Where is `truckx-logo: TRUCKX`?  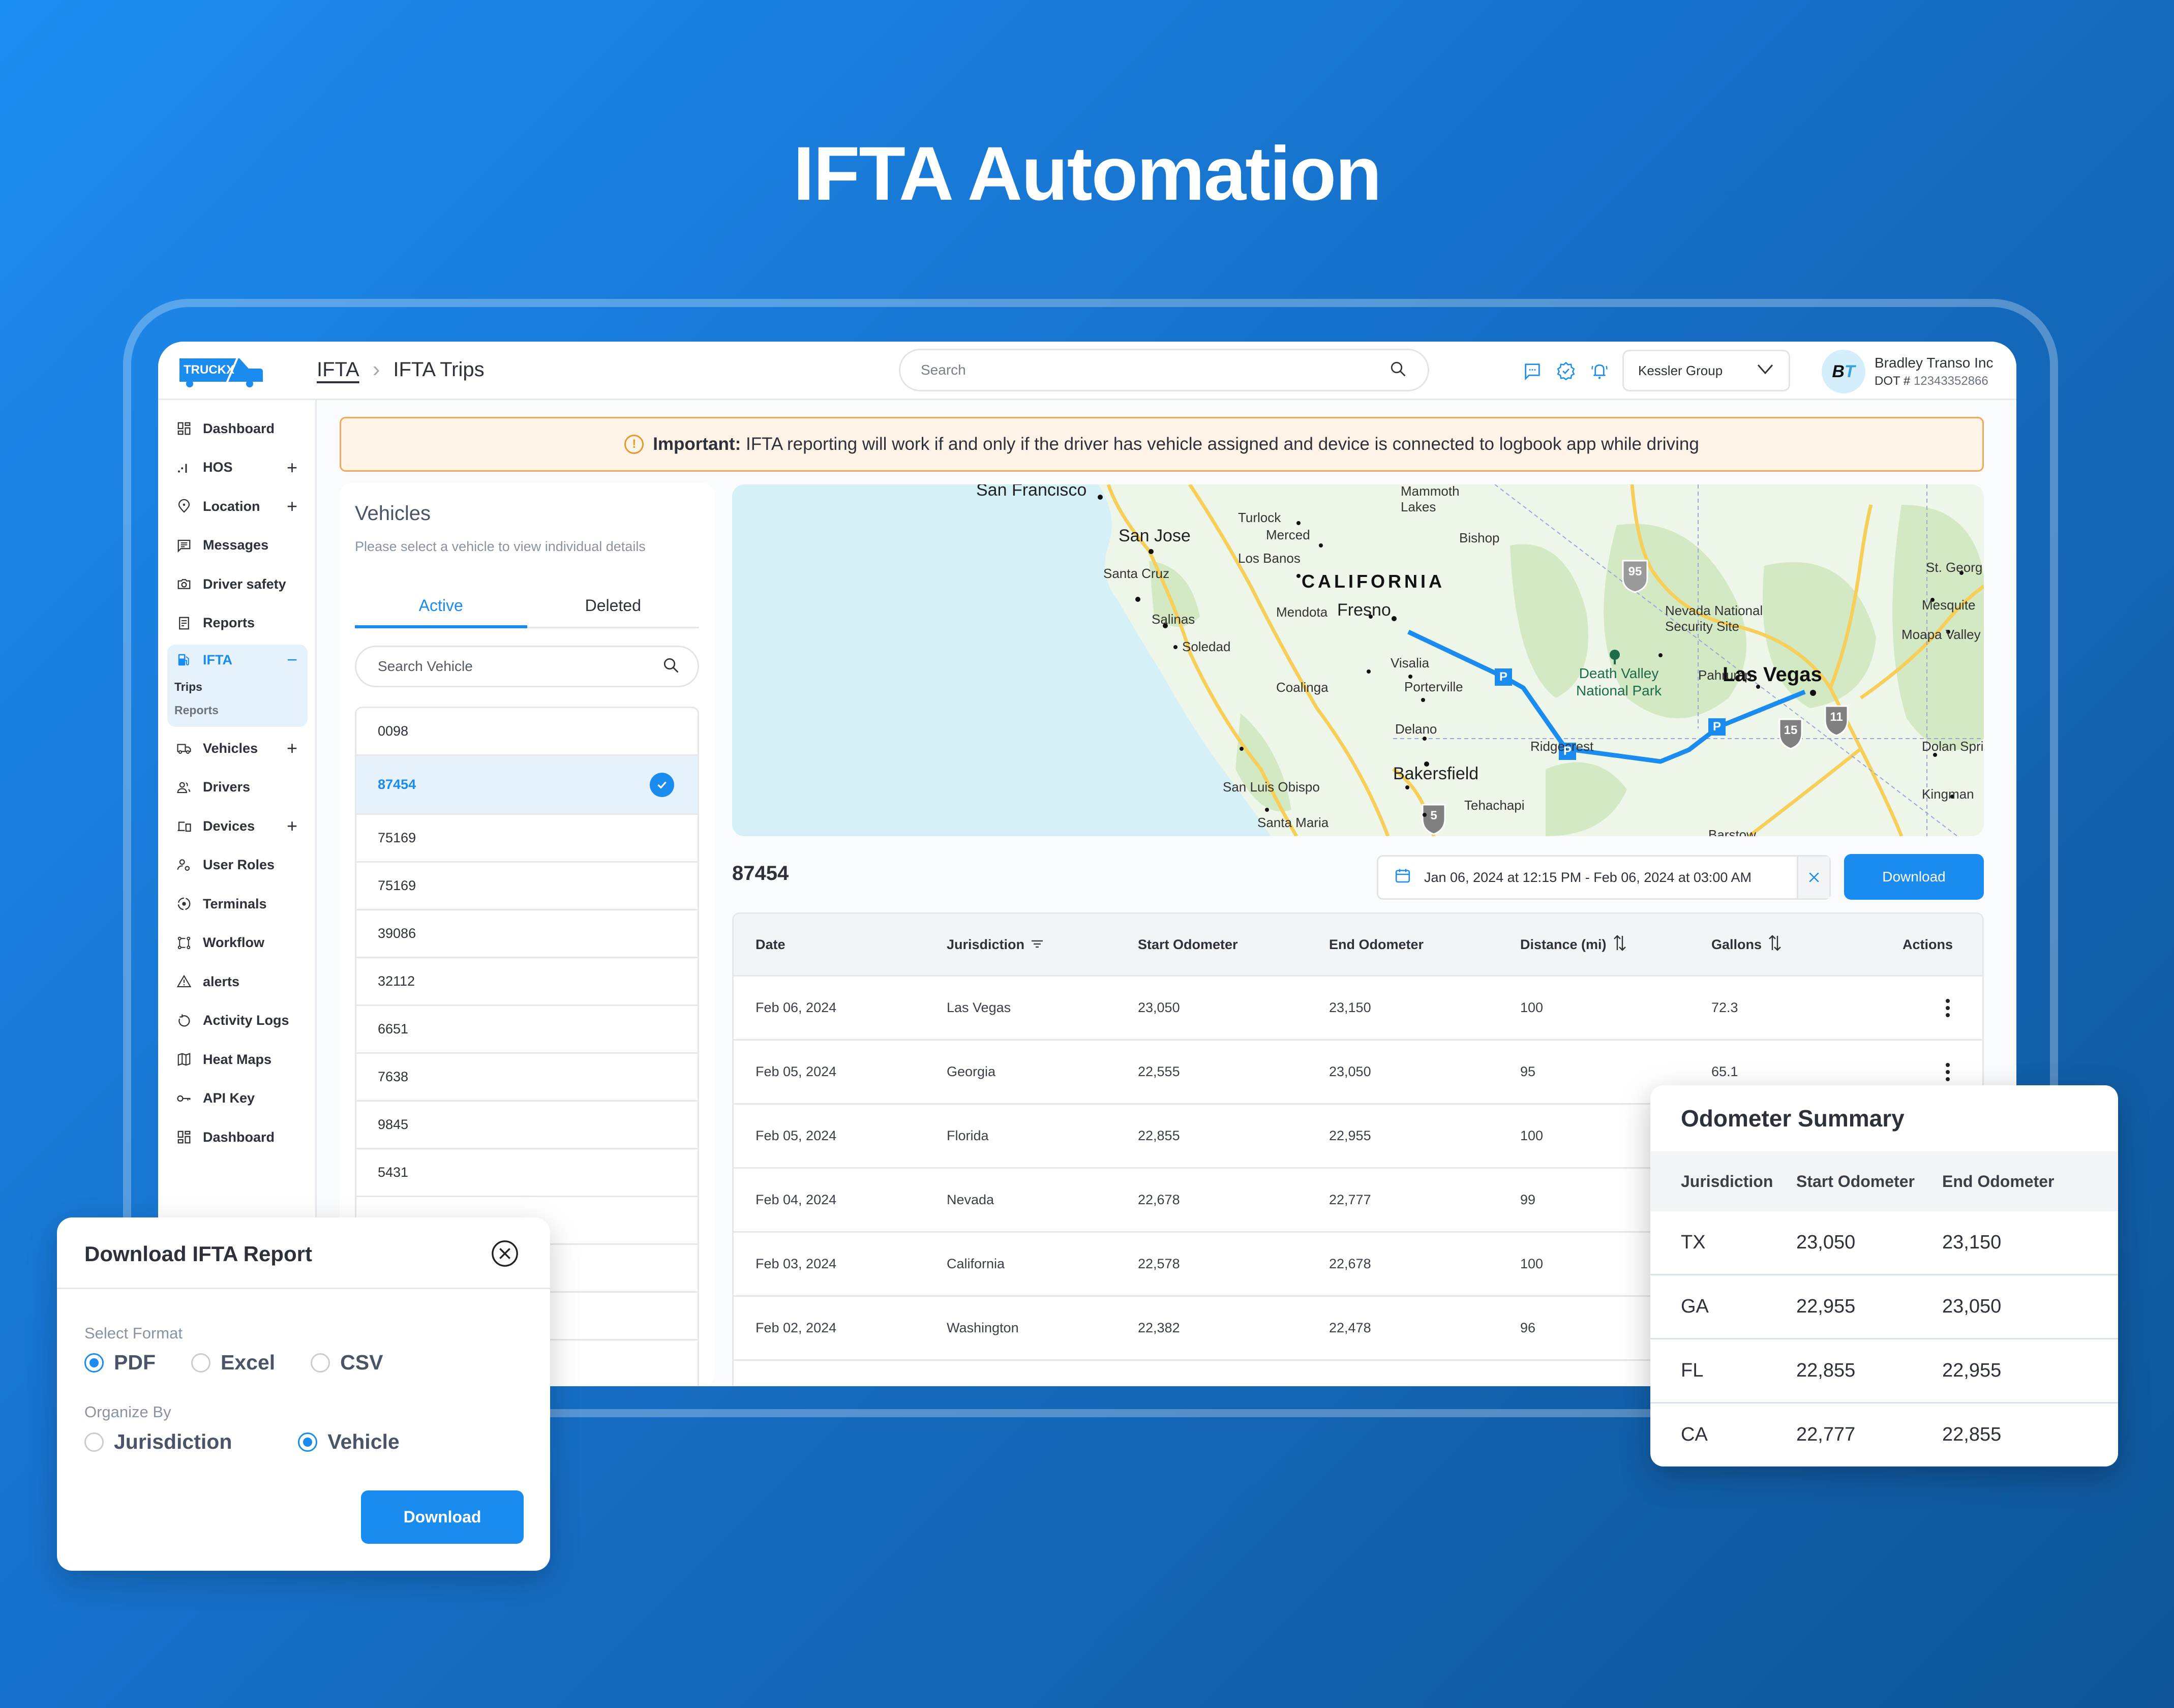 truckx-logo: TRUCKX is located at coordinates (221, 372).